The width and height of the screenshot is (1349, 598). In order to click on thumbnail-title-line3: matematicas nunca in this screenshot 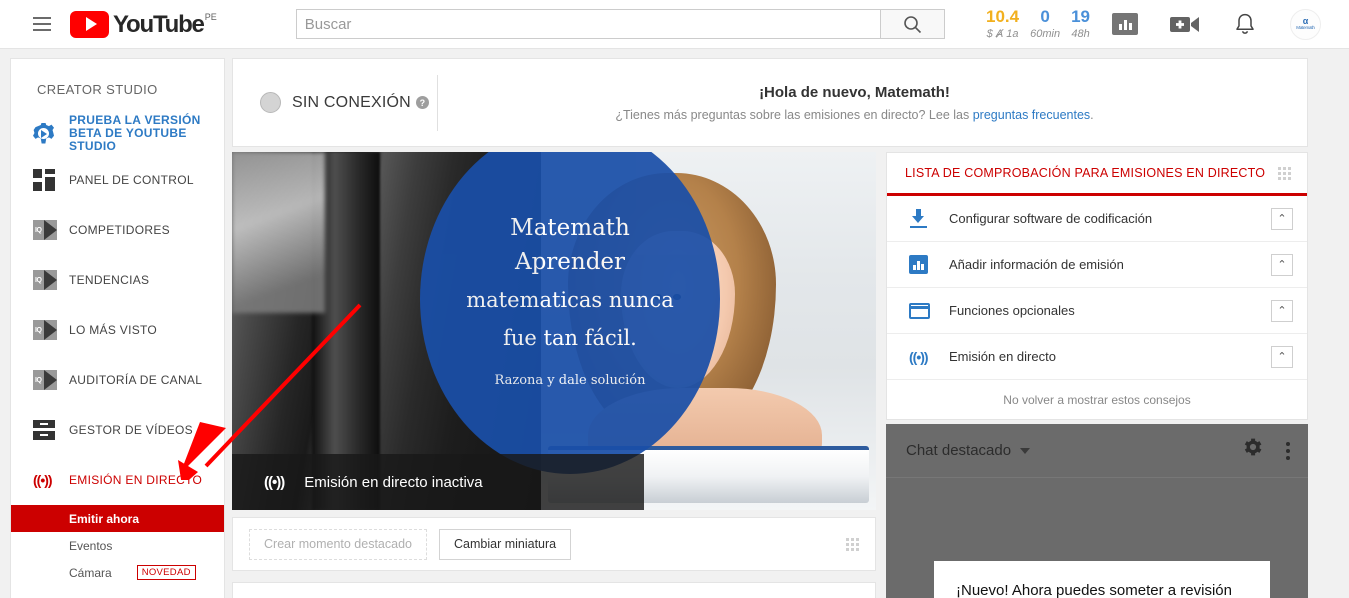, I will do `click(570, 299)`.